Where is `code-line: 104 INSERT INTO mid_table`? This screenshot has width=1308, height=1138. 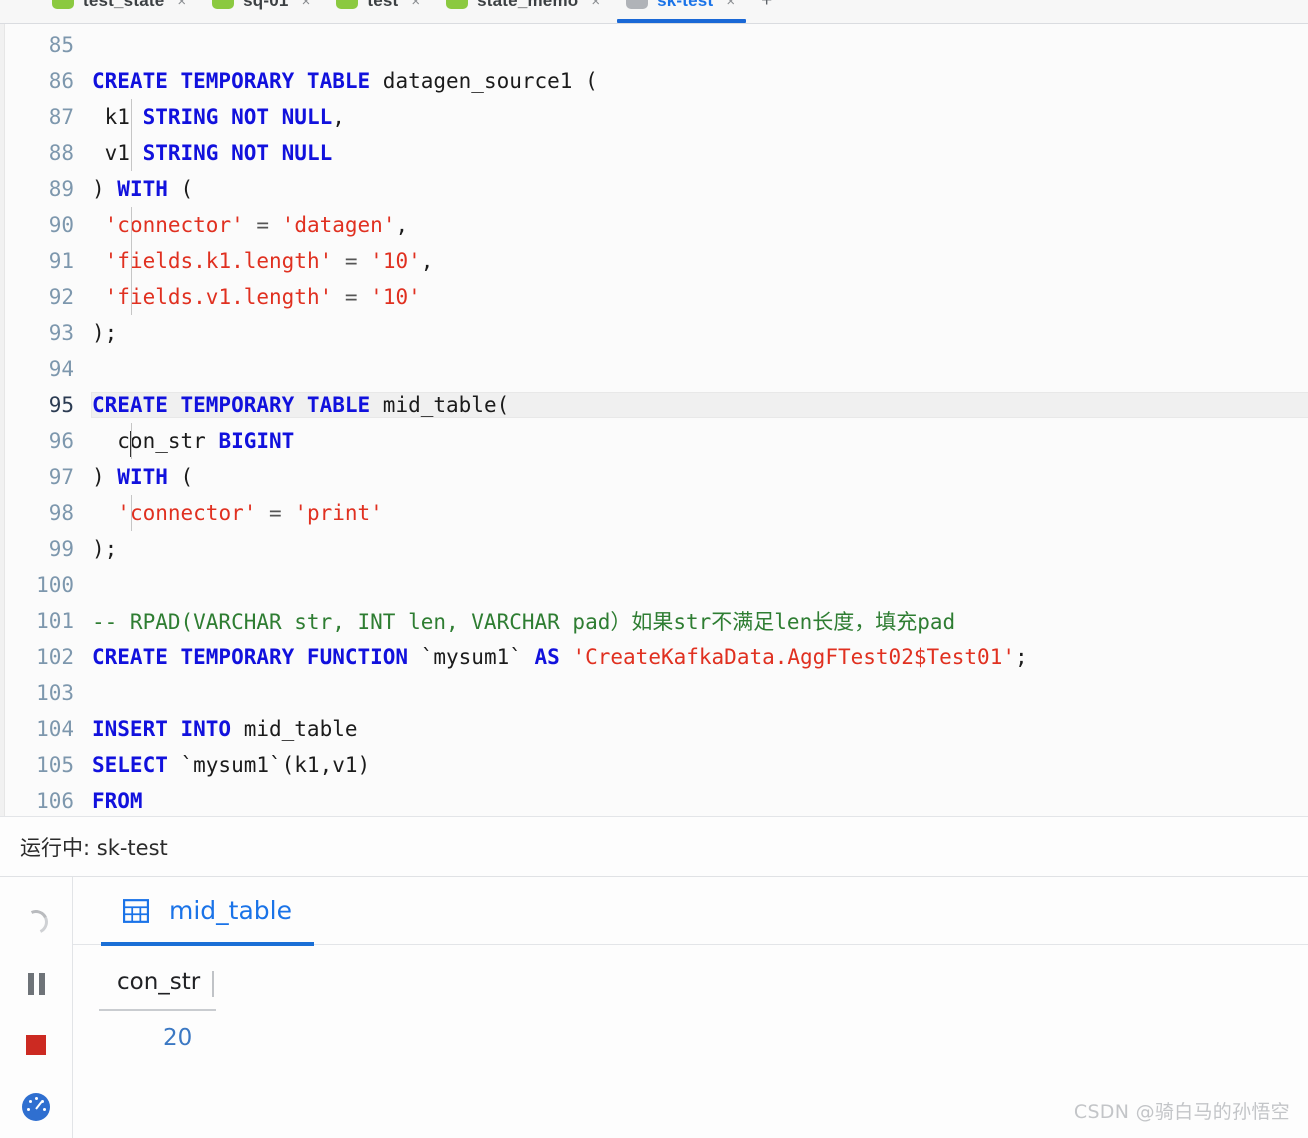
code-line: 104 INSERT INTO mid_table is located at coordinates (654, 729).